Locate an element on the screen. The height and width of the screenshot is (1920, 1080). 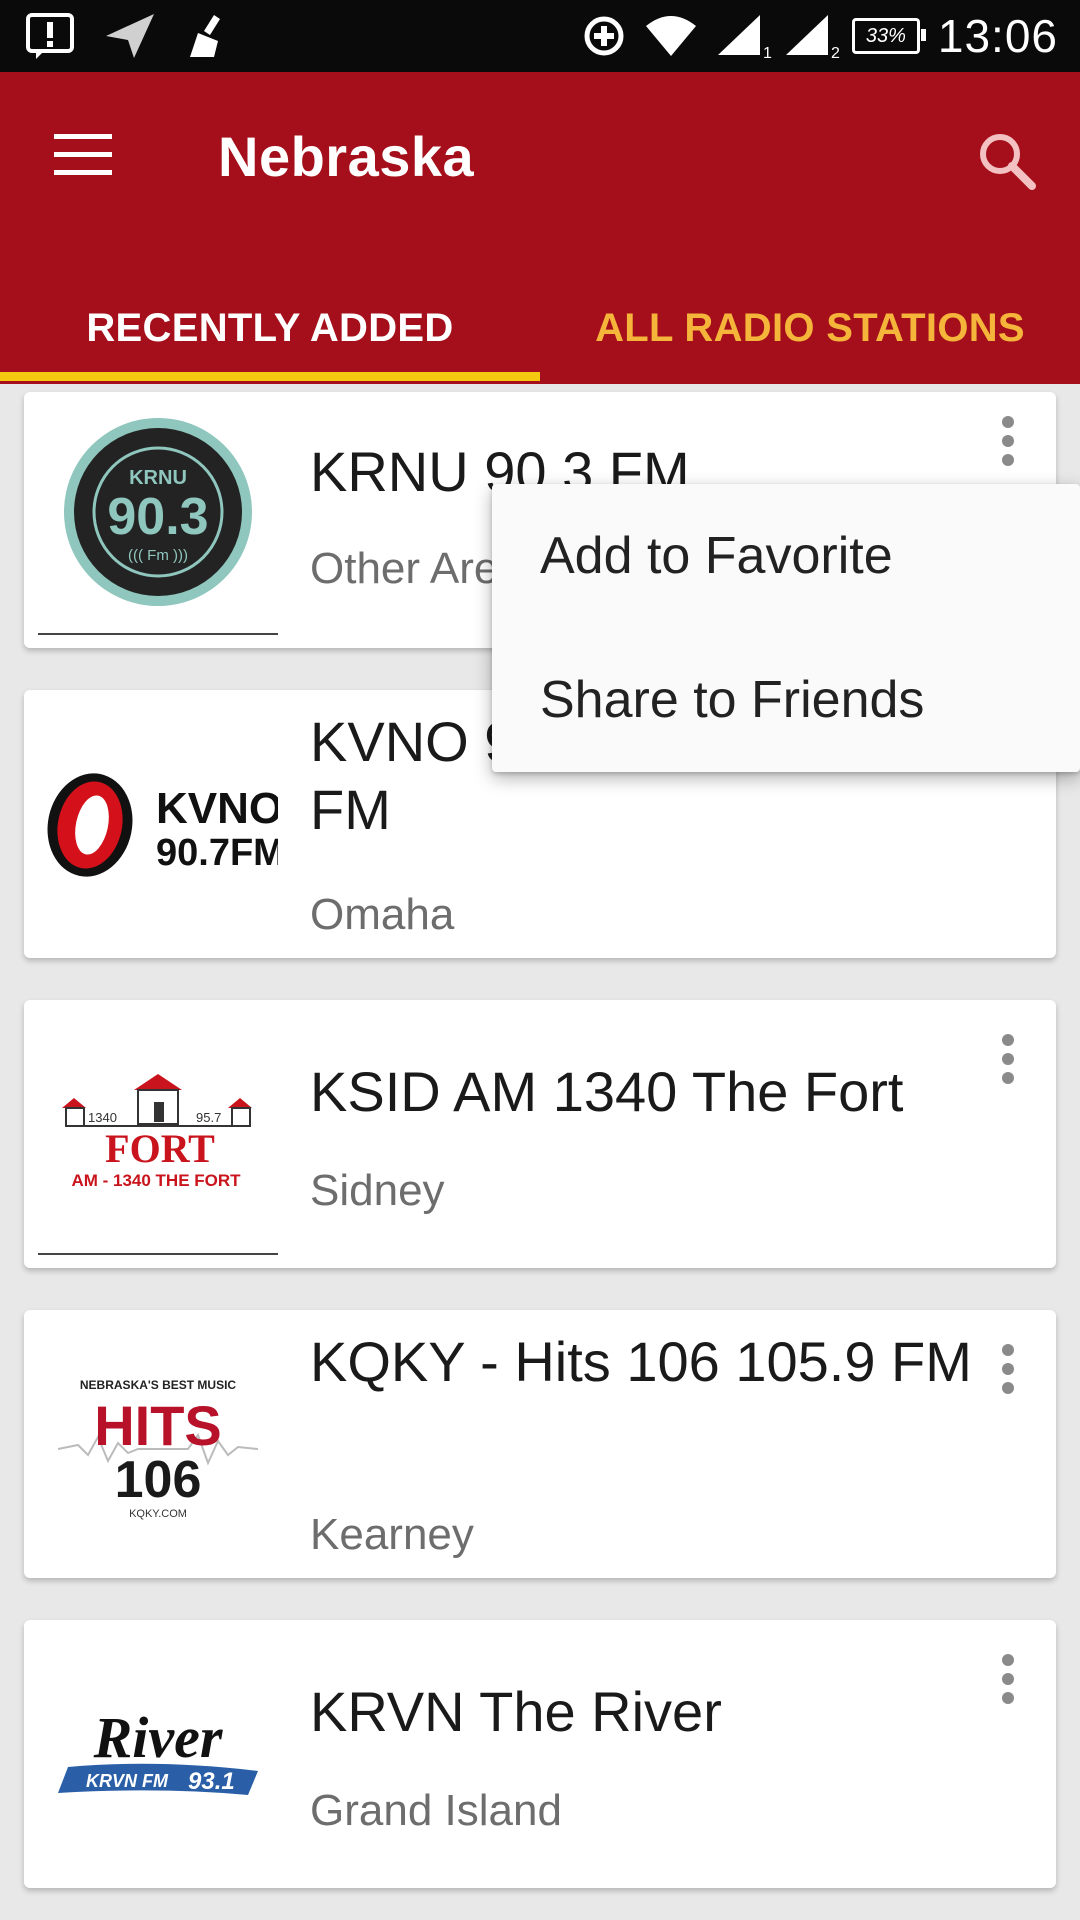
ksid-logo-left: 1340 is located at coordinates (102, 1117).